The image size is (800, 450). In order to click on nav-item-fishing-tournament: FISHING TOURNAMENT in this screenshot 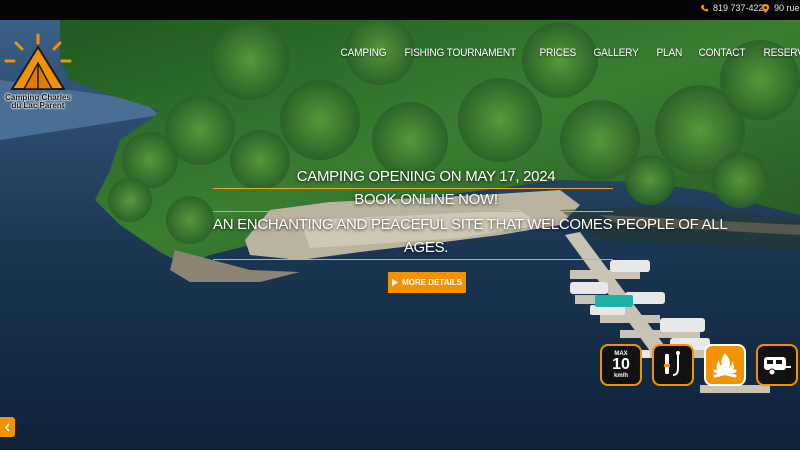, I will do `click(460, 53)`.